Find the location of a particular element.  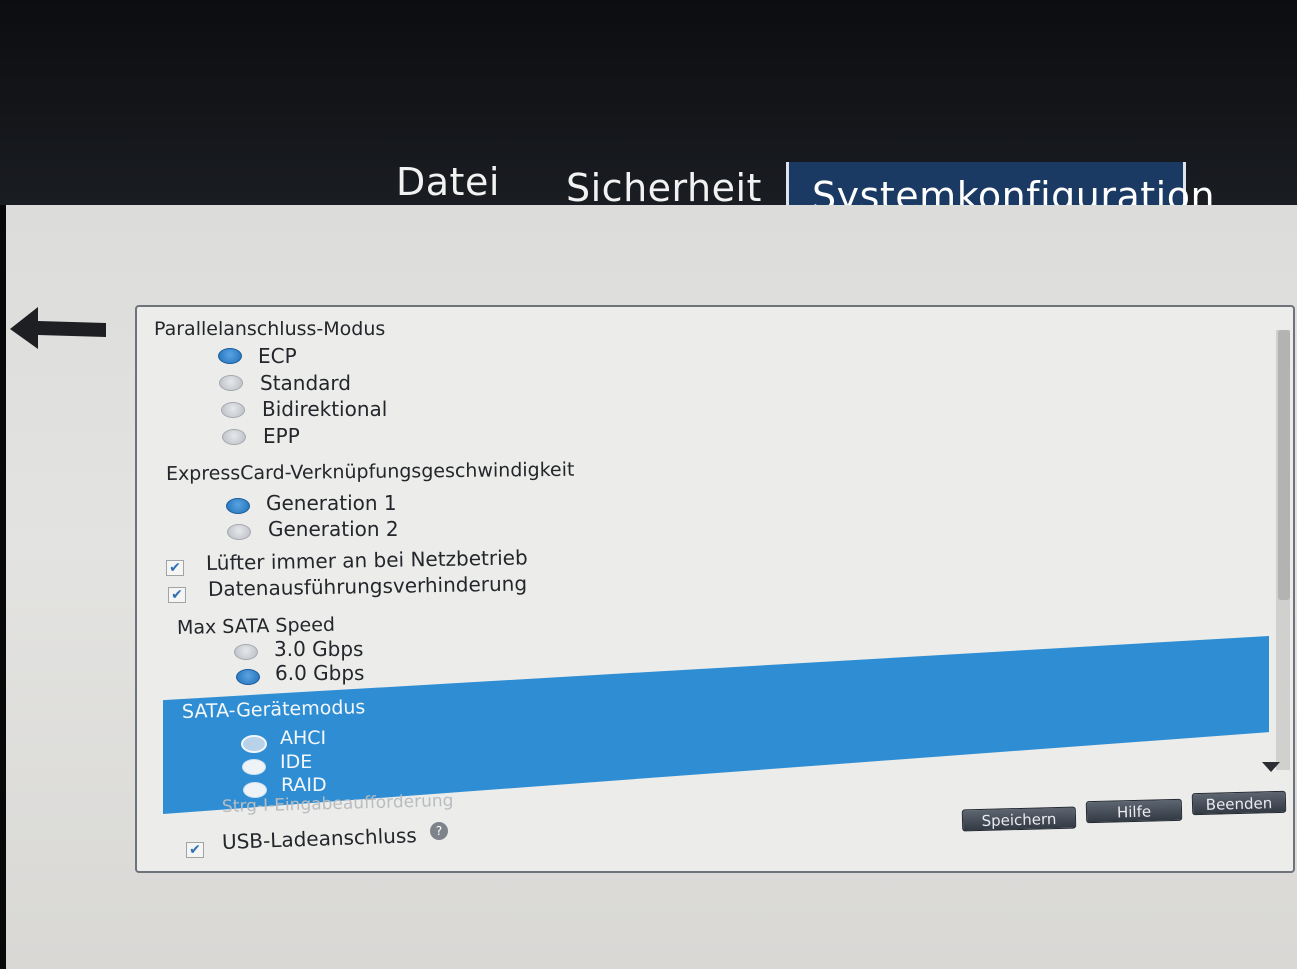

radio-ahci-label: AHCI is located at coordinates (303, 738).